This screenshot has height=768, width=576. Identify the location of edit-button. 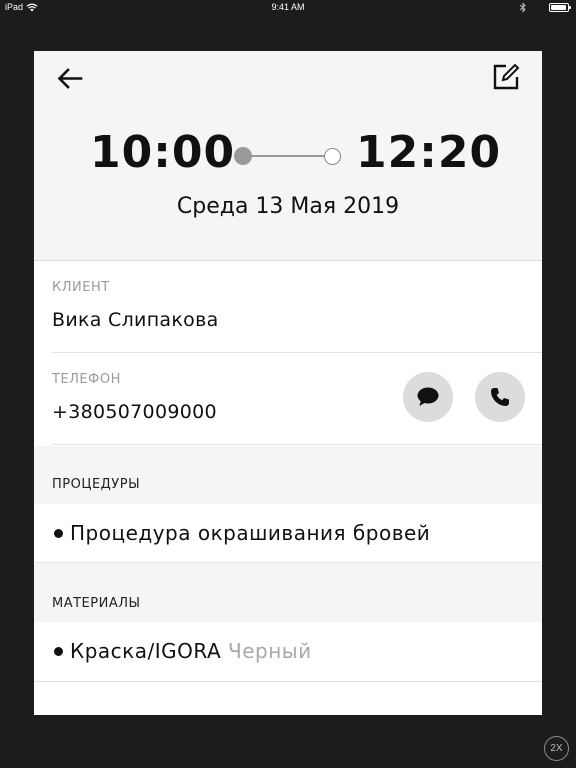
(506, 77).